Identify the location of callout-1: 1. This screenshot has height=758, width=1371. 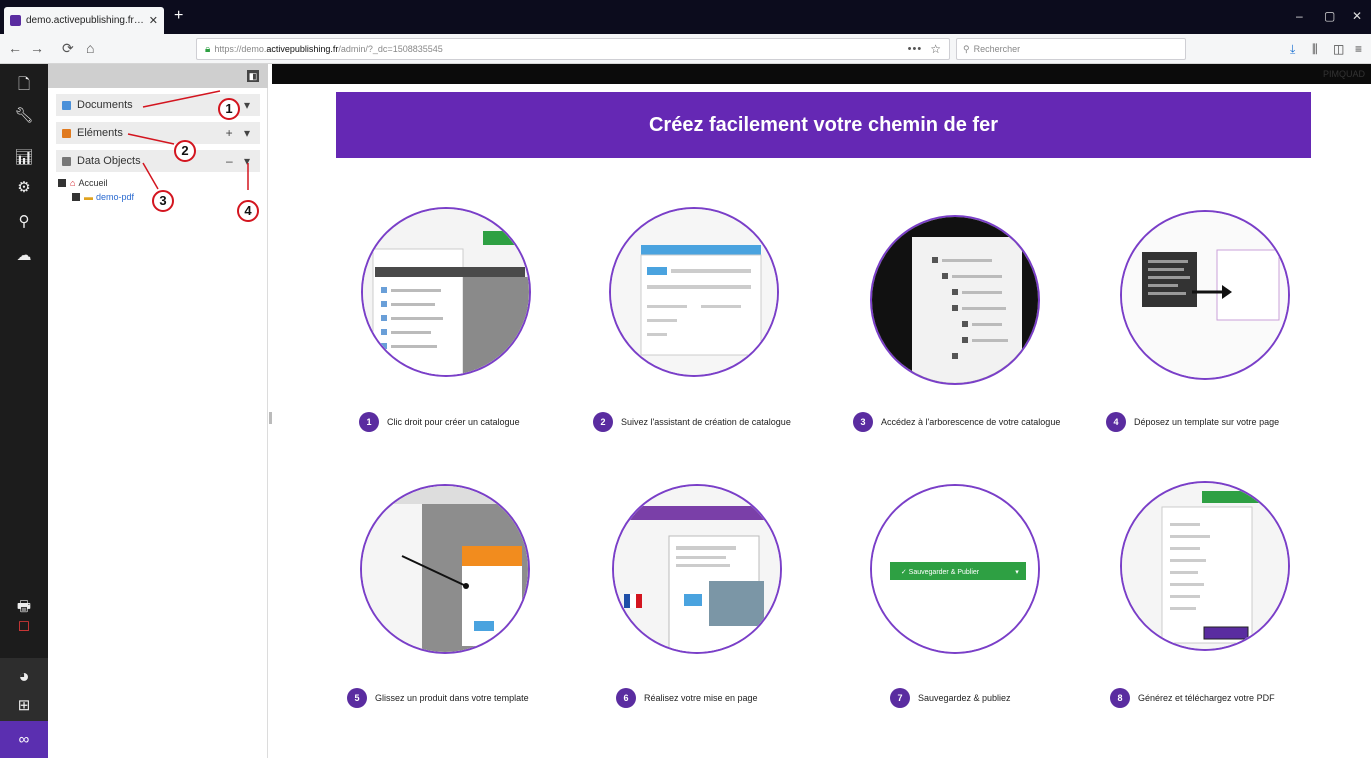
(229, 109).